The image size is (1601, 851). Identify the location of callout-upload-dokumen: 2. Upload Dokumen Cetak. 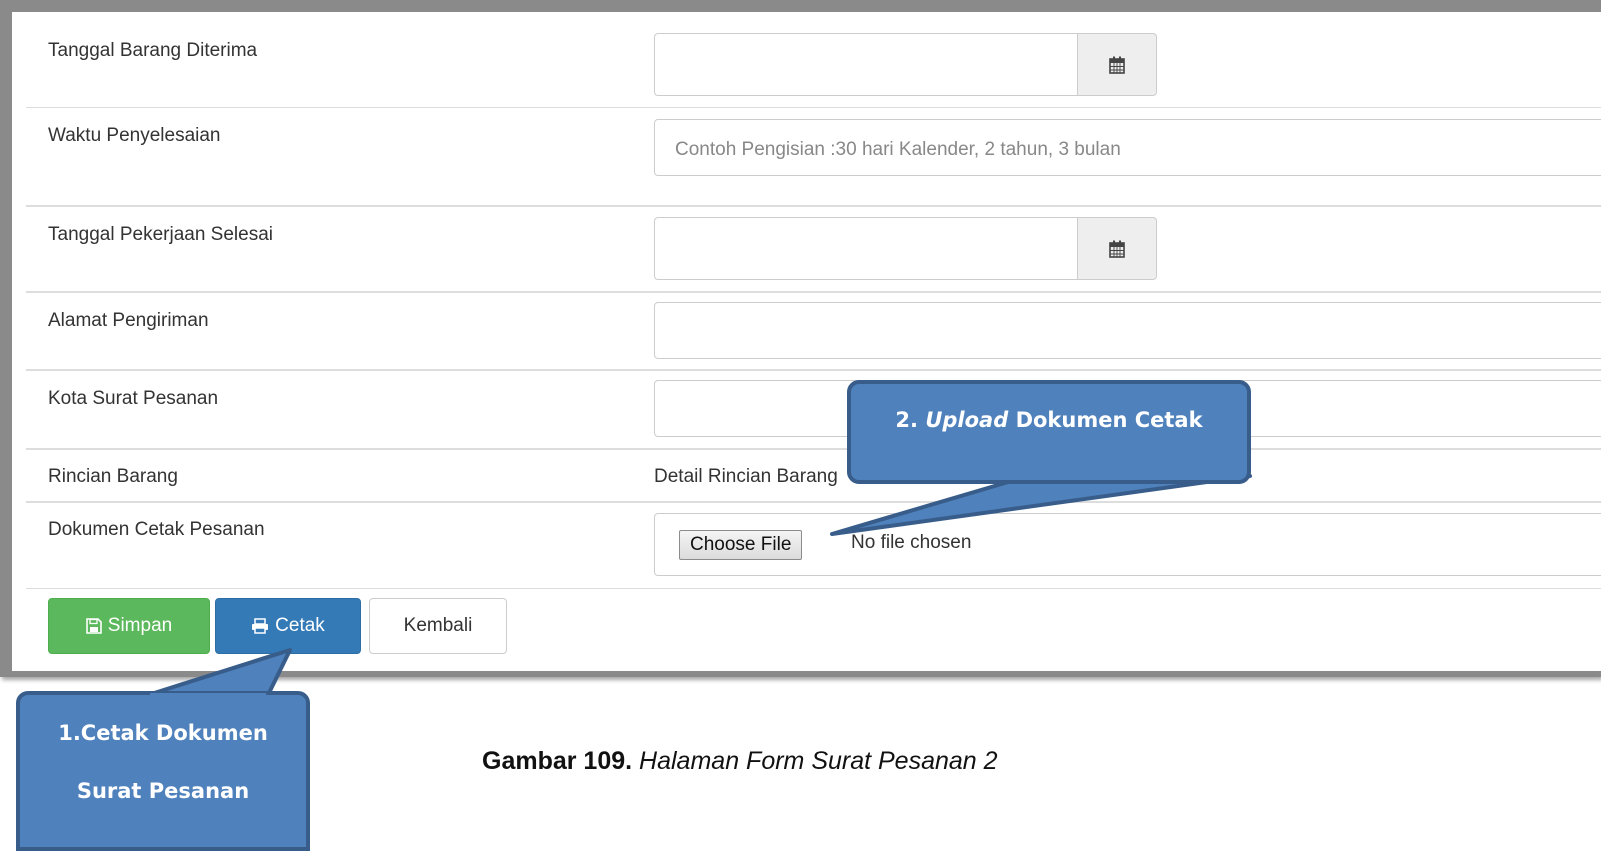
(1049, 432).